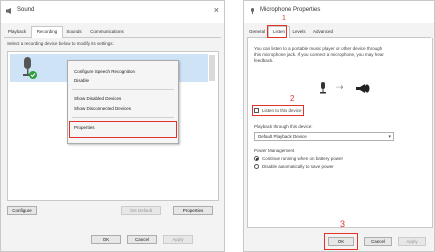  Describe the element at coordinates (47, 32) in the screenshot. I see `tab-recording: Recording` at that location.